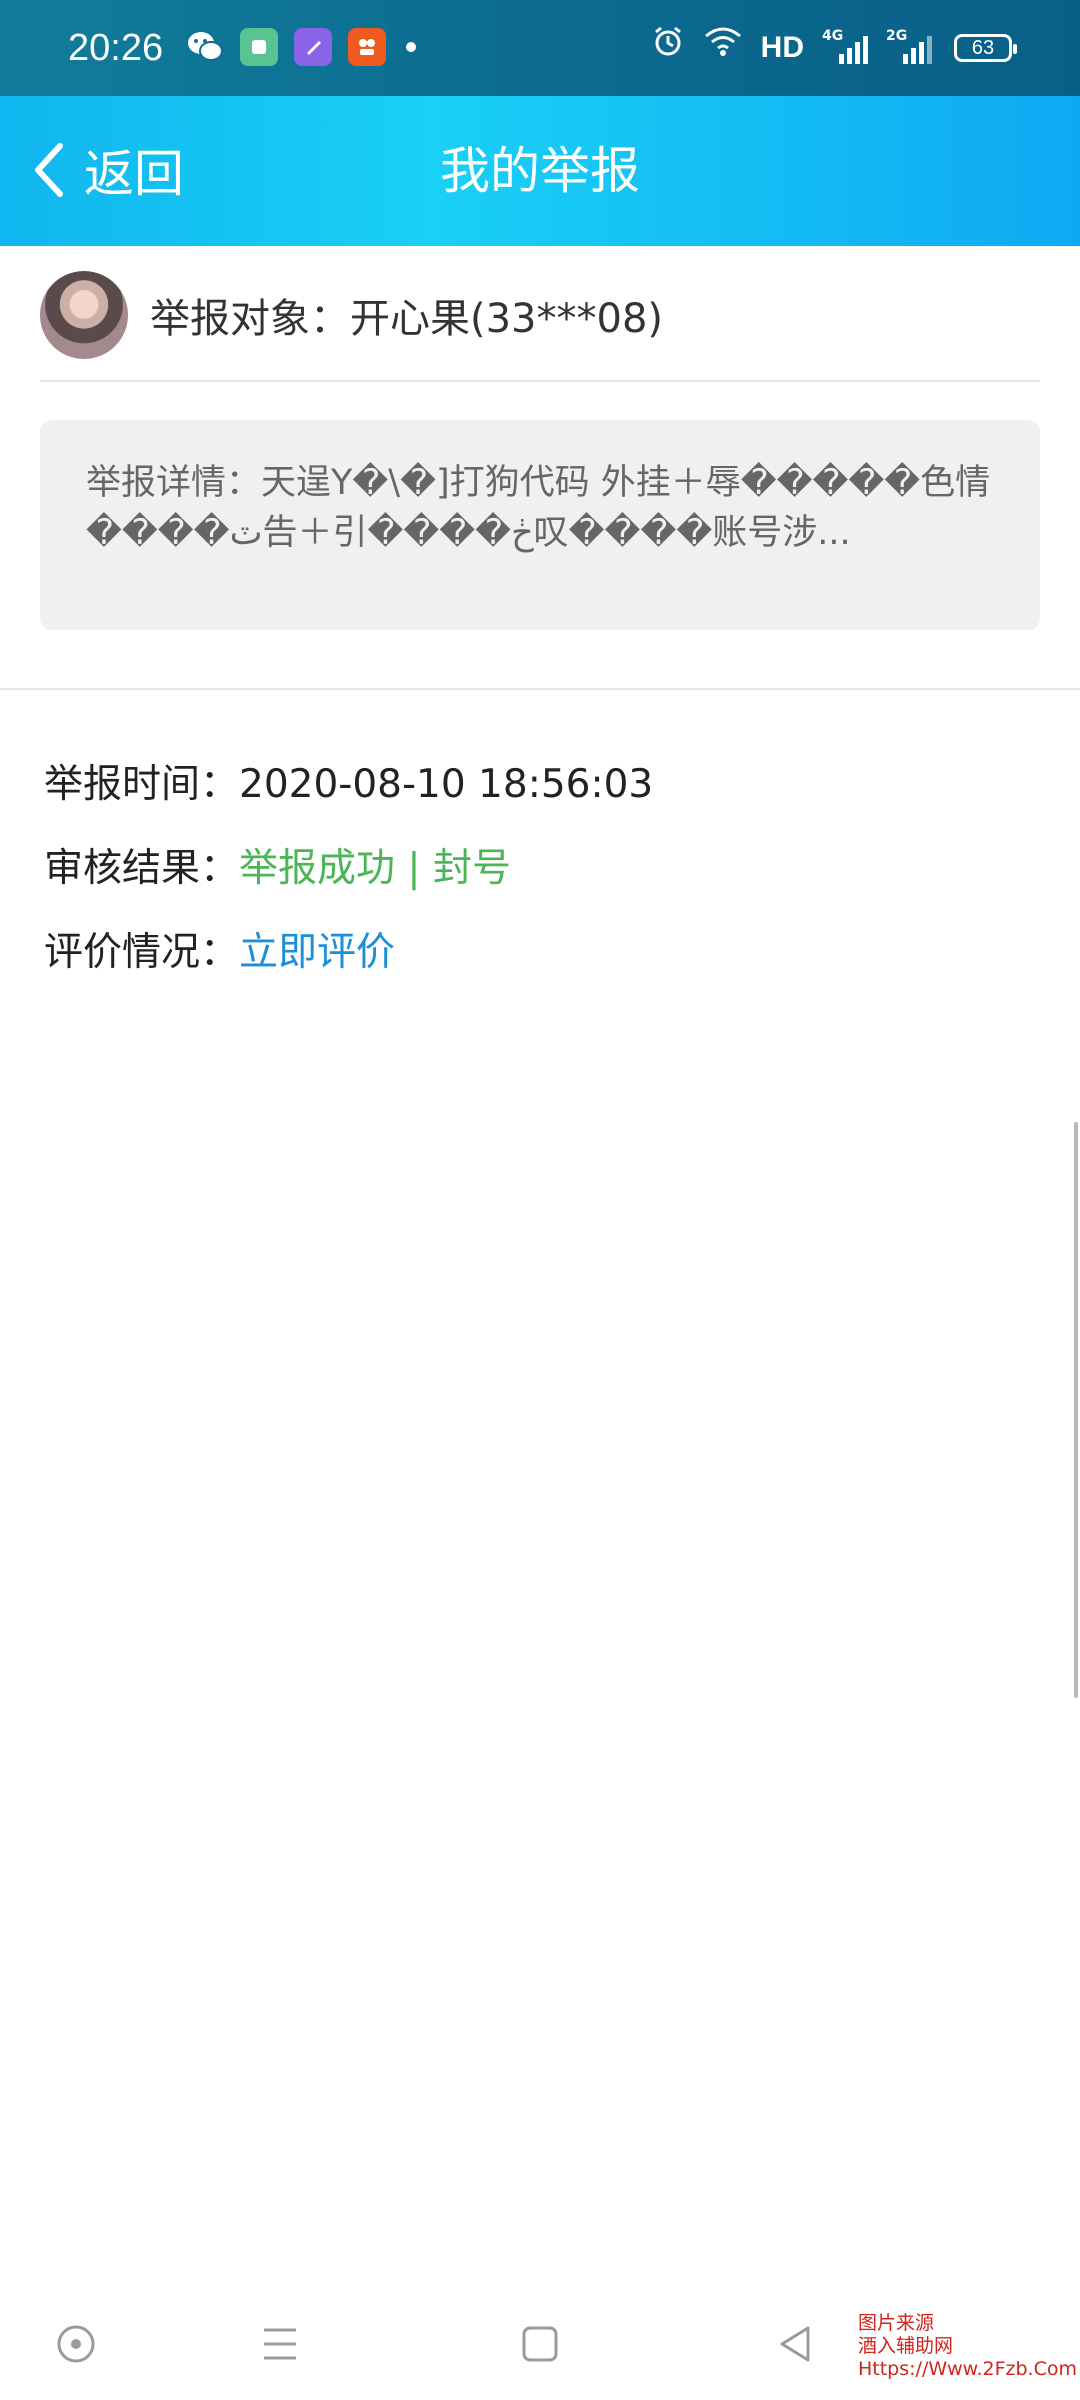 The image size is (1080, 2400). Describe the element at coordinates (985, 47) in the screenshot. I see `battery-icon: 63` at that location.